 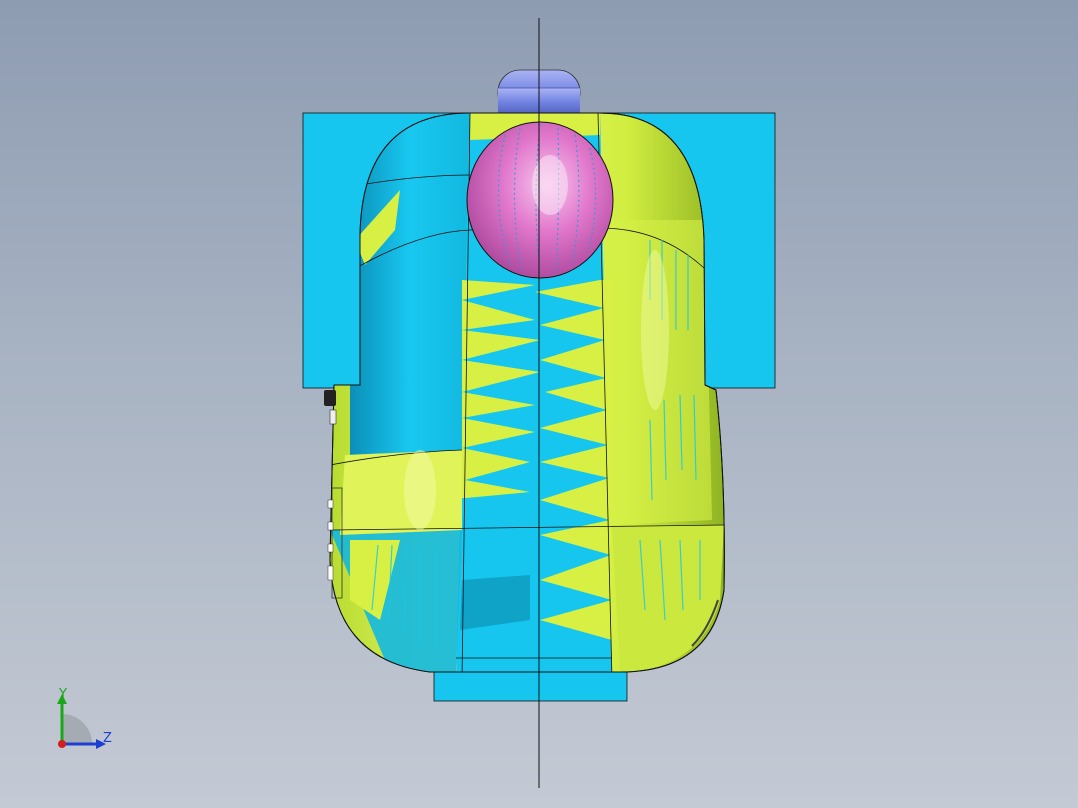 I want to click on triad-y-label: Y, so click(x=63, y=694).